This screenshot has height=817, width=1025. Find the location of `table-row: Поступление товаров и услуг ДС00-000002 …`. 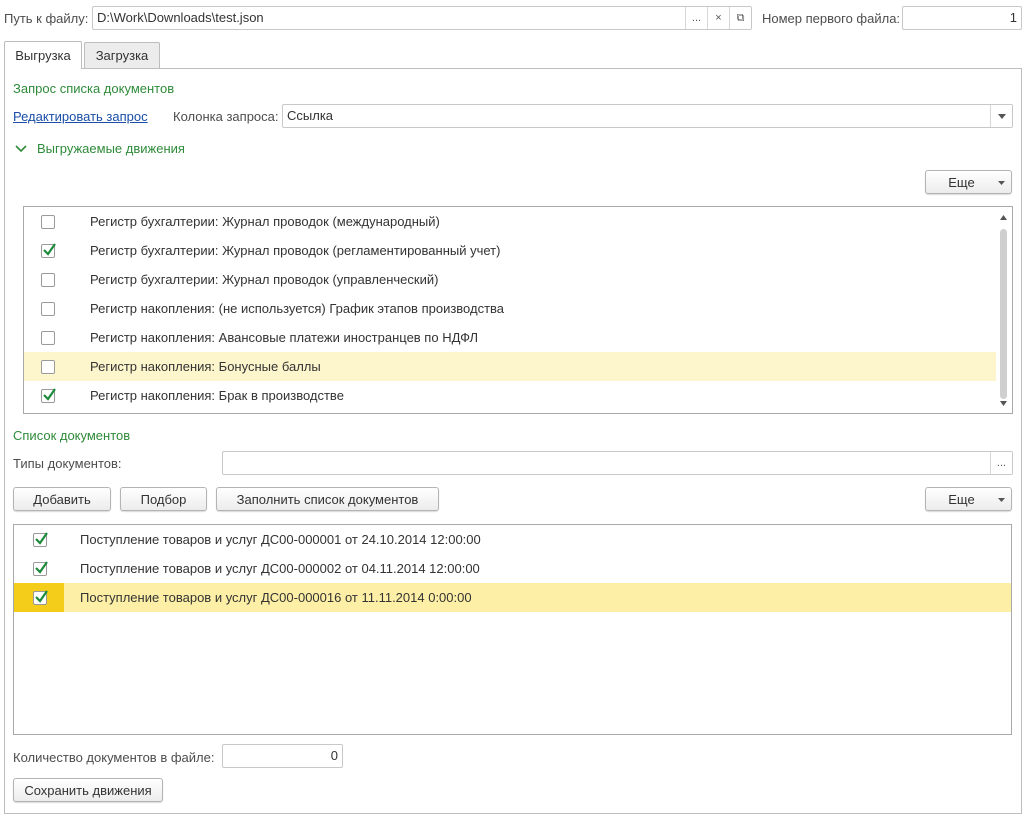

table-row: Поступление товаров и услуг ДС00-000002 … is located at coordinates (512, 568).